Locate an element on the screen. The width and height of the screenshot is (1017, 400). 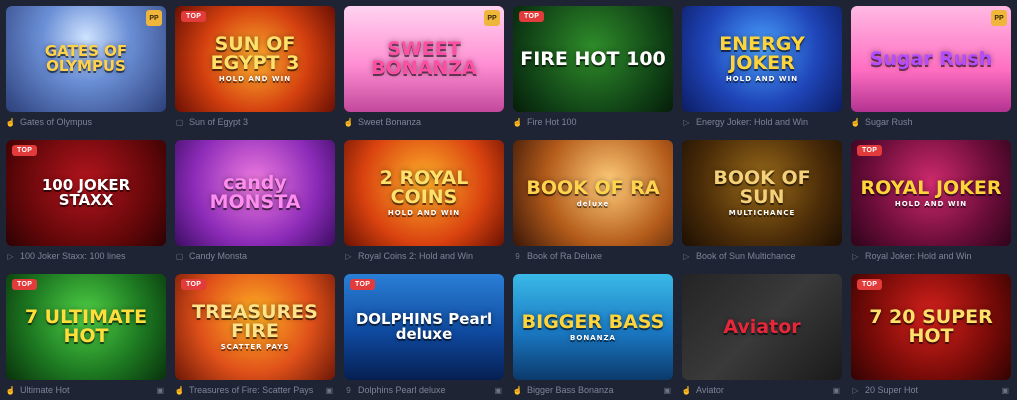
game-thumbnail: PP GATES OF OLYMPUS is located at coordinates (86, 59).